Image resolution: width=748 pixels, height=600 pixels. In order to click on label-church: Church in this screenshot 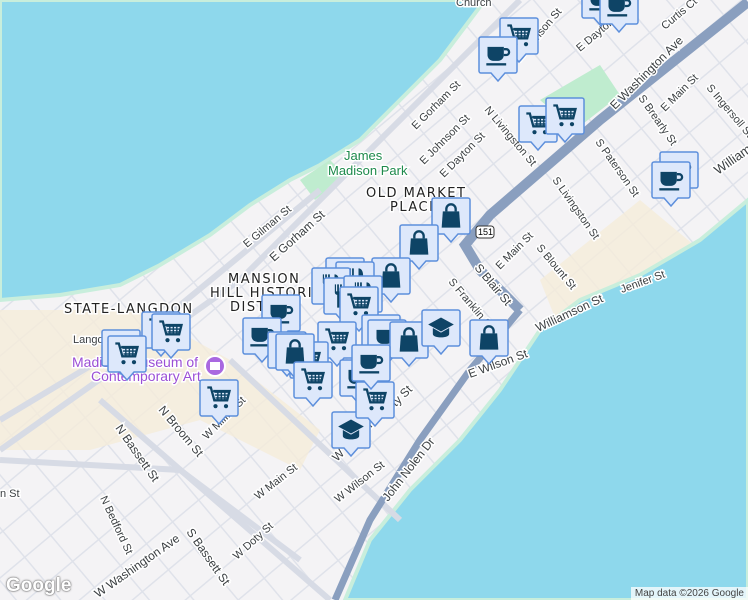, I will do `click(473, 4)`.